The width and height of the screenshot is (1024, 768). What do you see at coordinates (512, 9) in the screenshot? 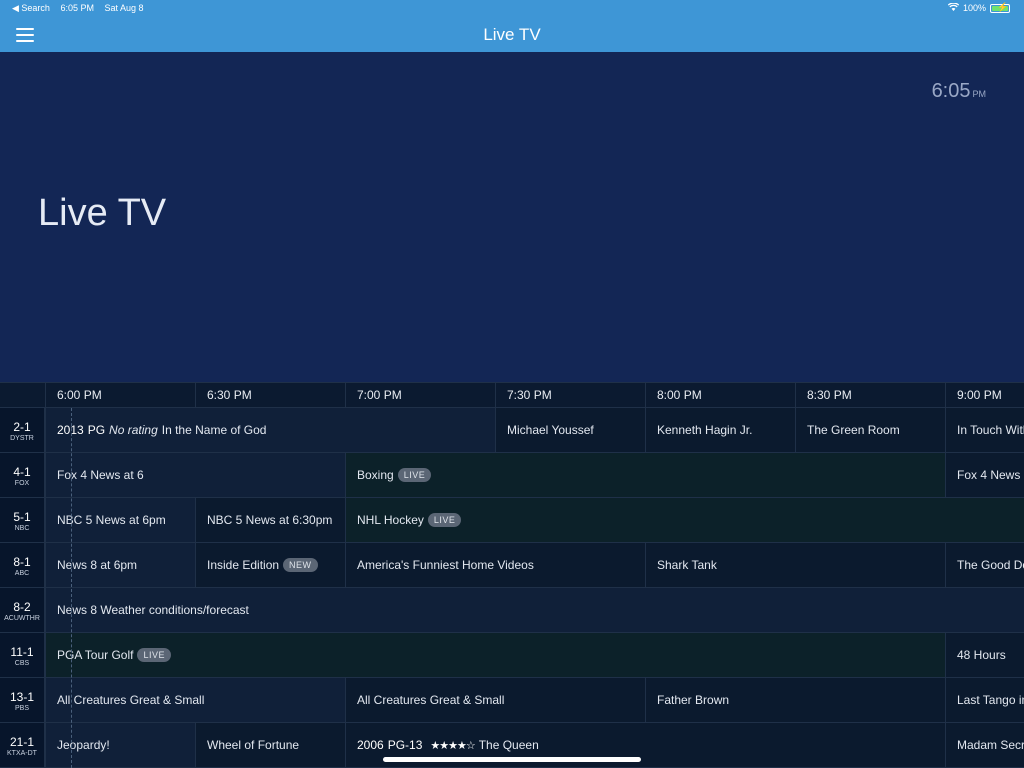
I see `status-bar: ◀ Search 6:05 PM Sat Aug 8 100% ⚡` at bounding box center [512, 9].